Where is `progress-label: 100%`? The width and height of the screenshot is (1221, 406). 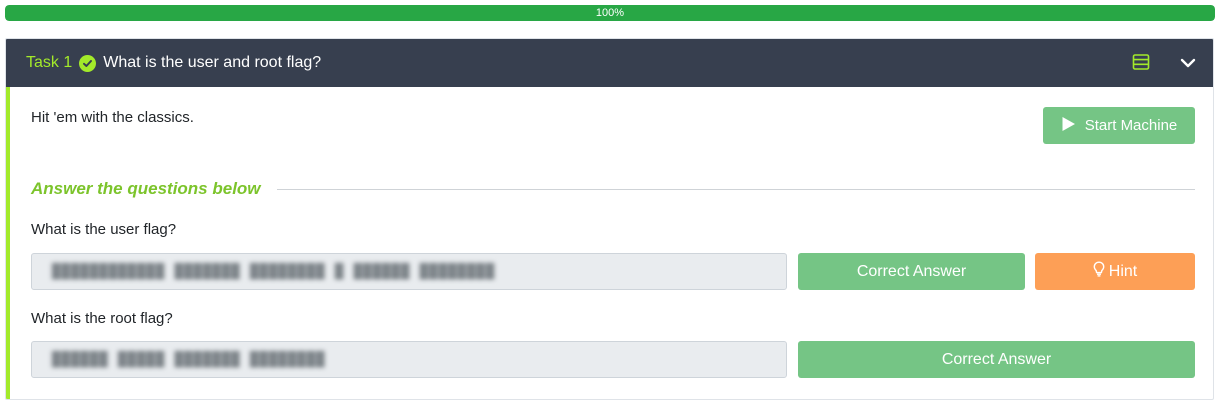
progress-label: 100% is located at coordinates (610, 13).